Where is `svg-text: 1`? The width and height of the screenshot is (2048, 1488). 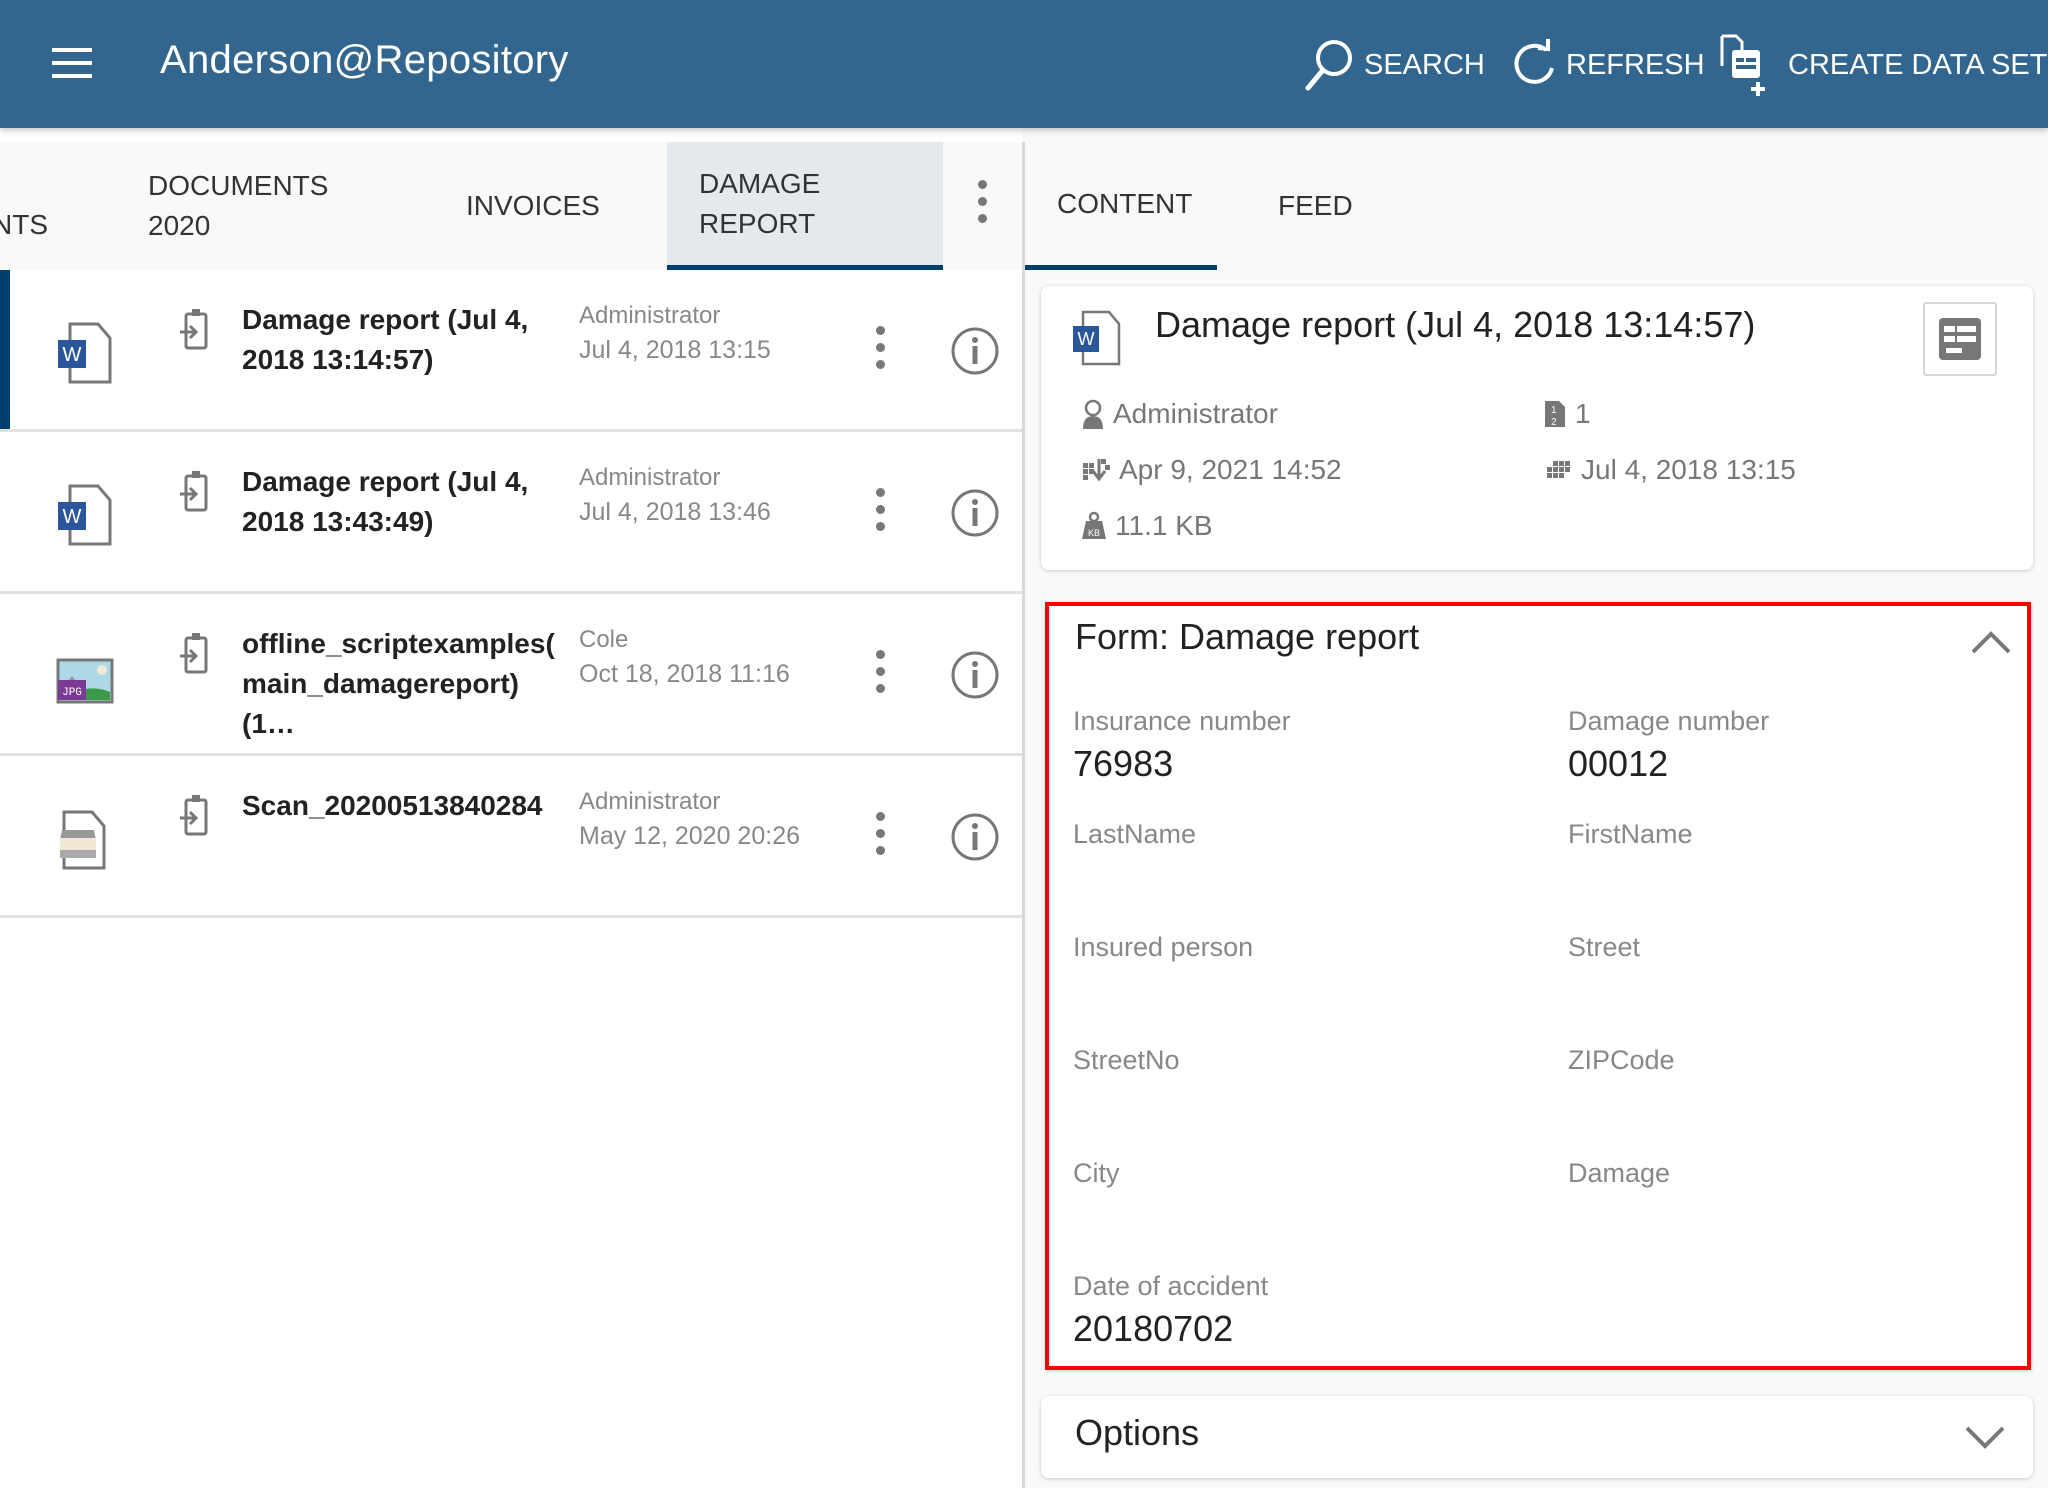
svg-text: 1 is located at coordinates (1554, 410).